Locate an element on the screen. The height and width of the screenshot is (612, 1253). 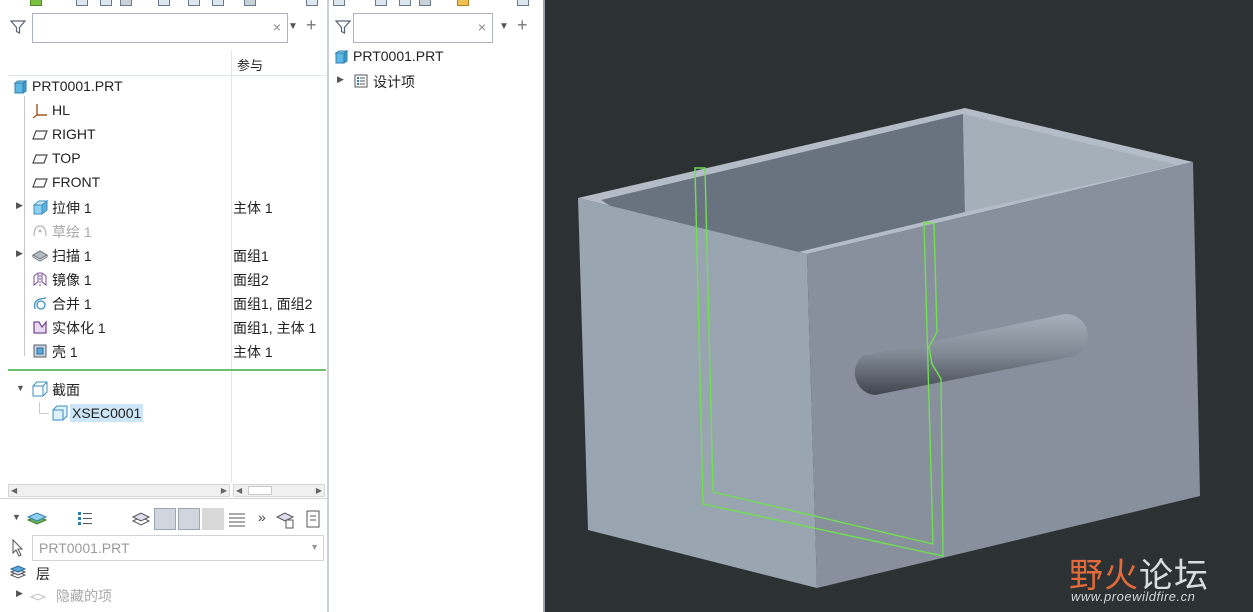
layer-hide-button is located at coordinates (213, 519).